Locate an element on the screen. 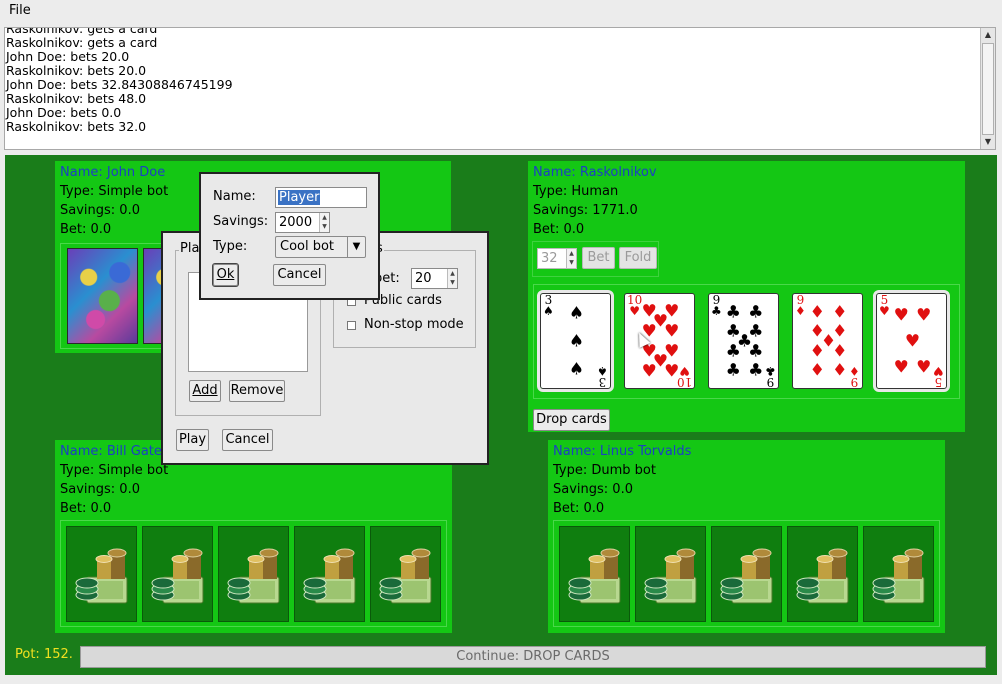 The width and height of the screenshot is (1002, 684). log-scrollbar: ▲ ▼ is located at coordinates (987, 88).